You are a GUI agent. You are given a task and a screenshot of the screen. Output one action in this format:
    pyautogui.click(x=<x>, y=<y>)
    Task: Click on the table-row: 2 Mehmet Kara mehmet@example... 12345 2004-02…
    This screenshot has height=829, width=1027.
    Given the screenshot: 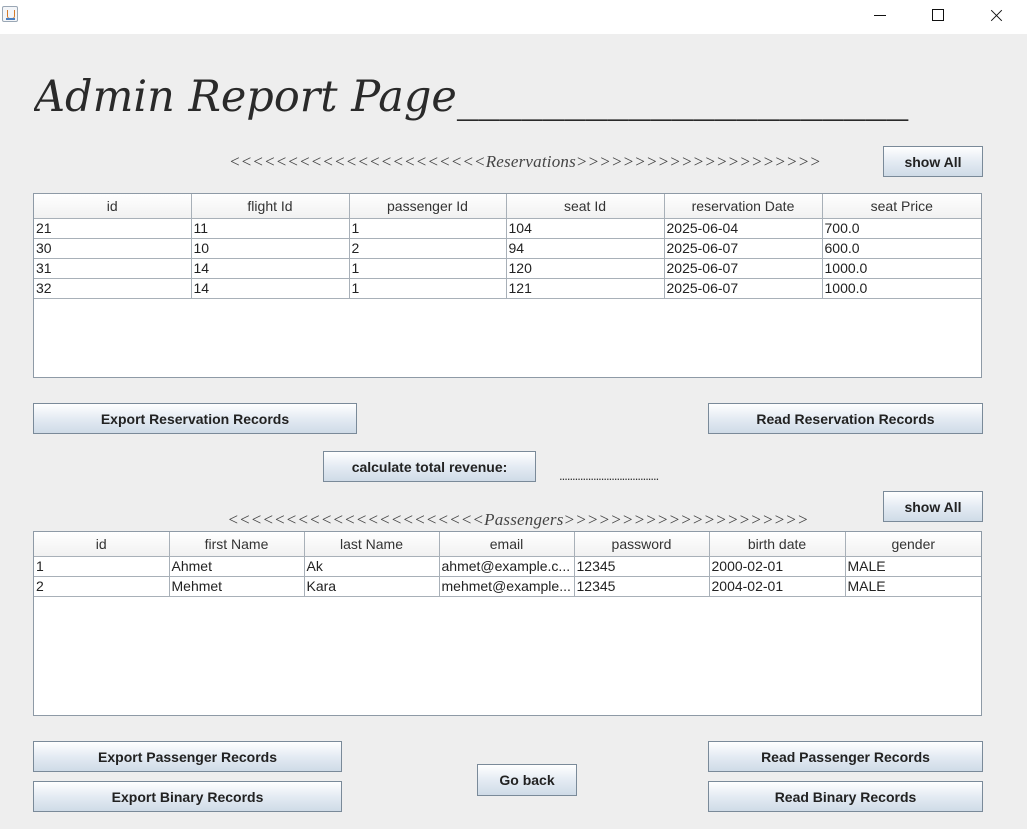 What is the action you would take?
    pyautogui.click(x=507, y=586)
    